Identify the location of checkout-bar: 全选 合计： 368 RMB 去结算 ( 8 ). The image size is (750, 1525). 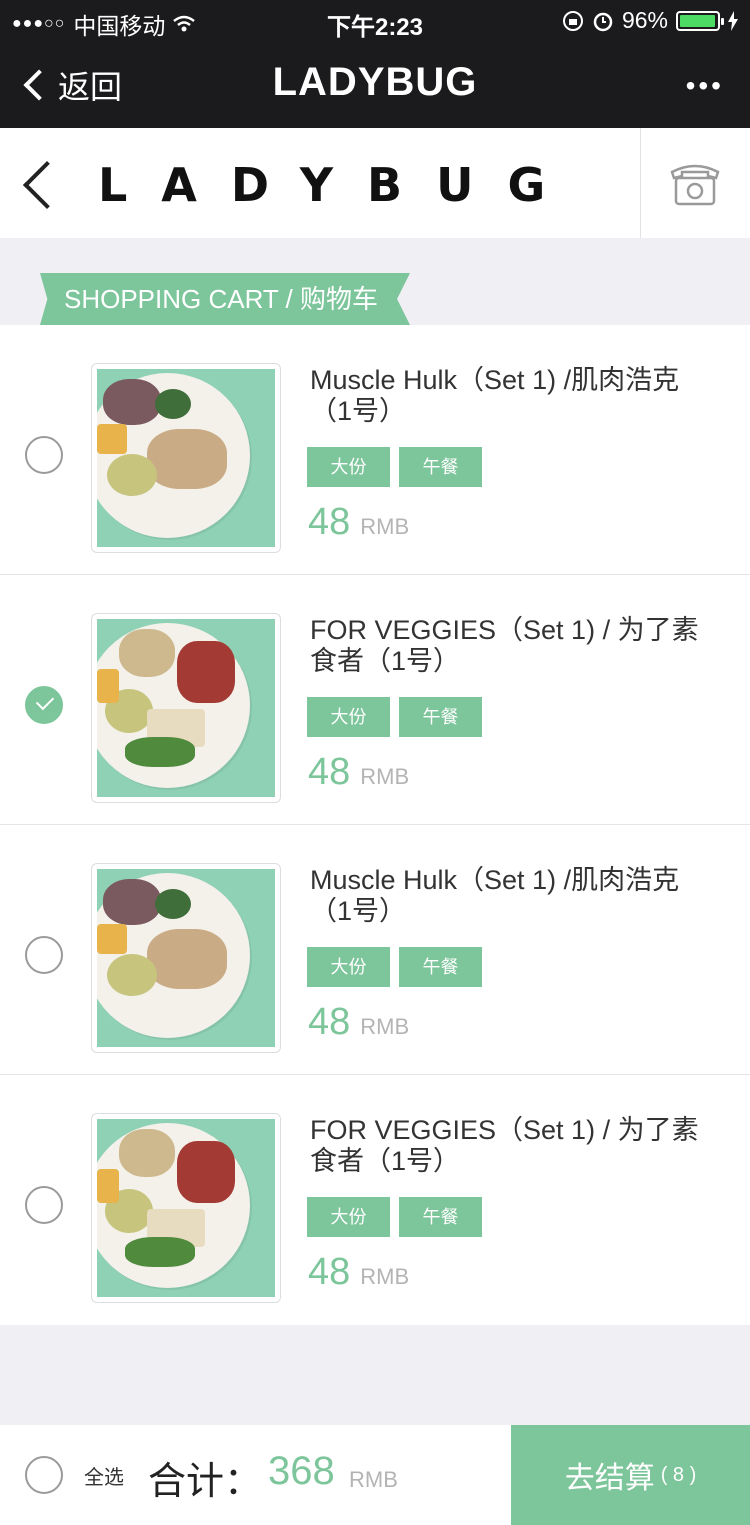
(375, 1475).